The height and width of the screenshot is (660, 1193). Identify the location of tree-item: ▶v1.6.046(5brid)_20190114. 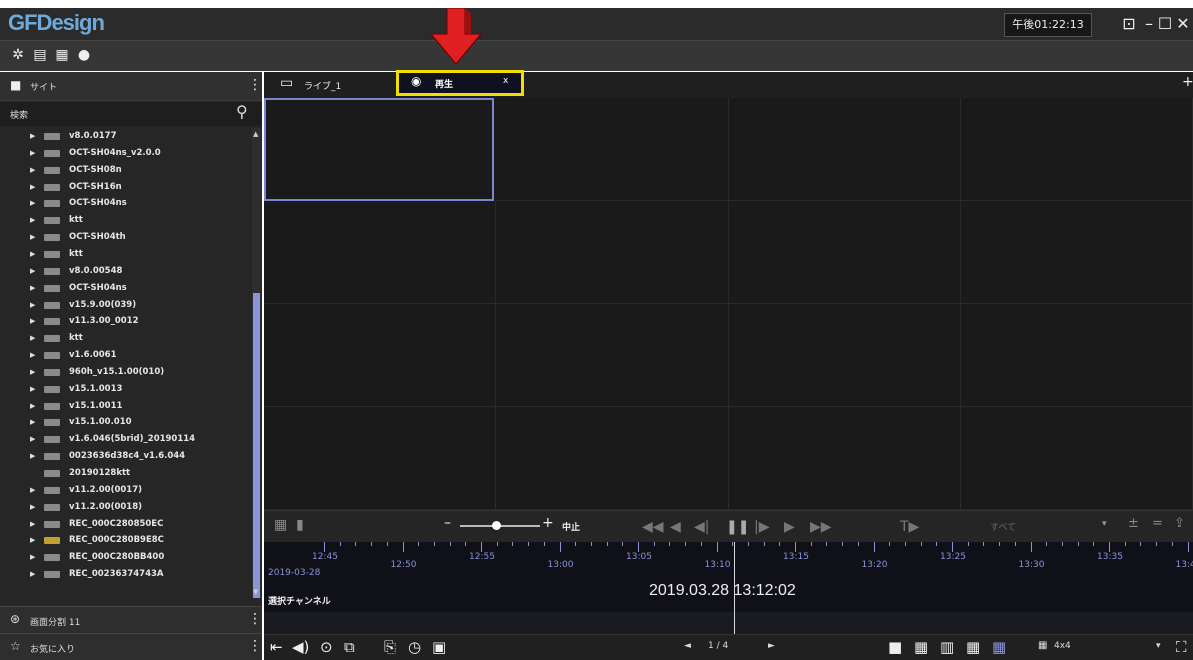
(125, 439).